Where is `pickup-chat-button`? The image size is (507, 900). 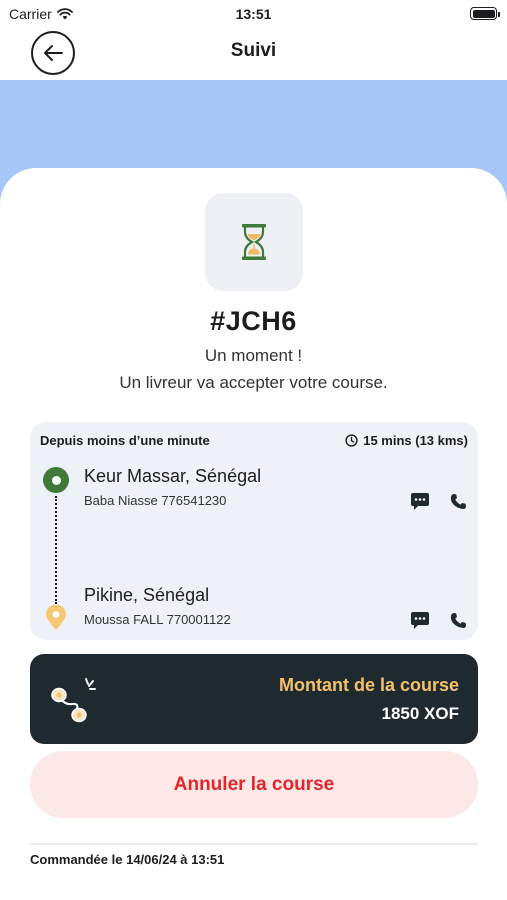 pickup-chat-button is located at coordinates (420, 501).